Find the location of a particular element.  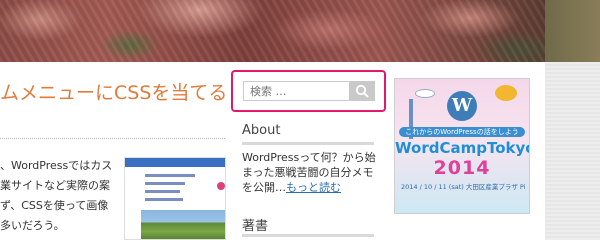

search-widget is located at coordinates (308, 91).